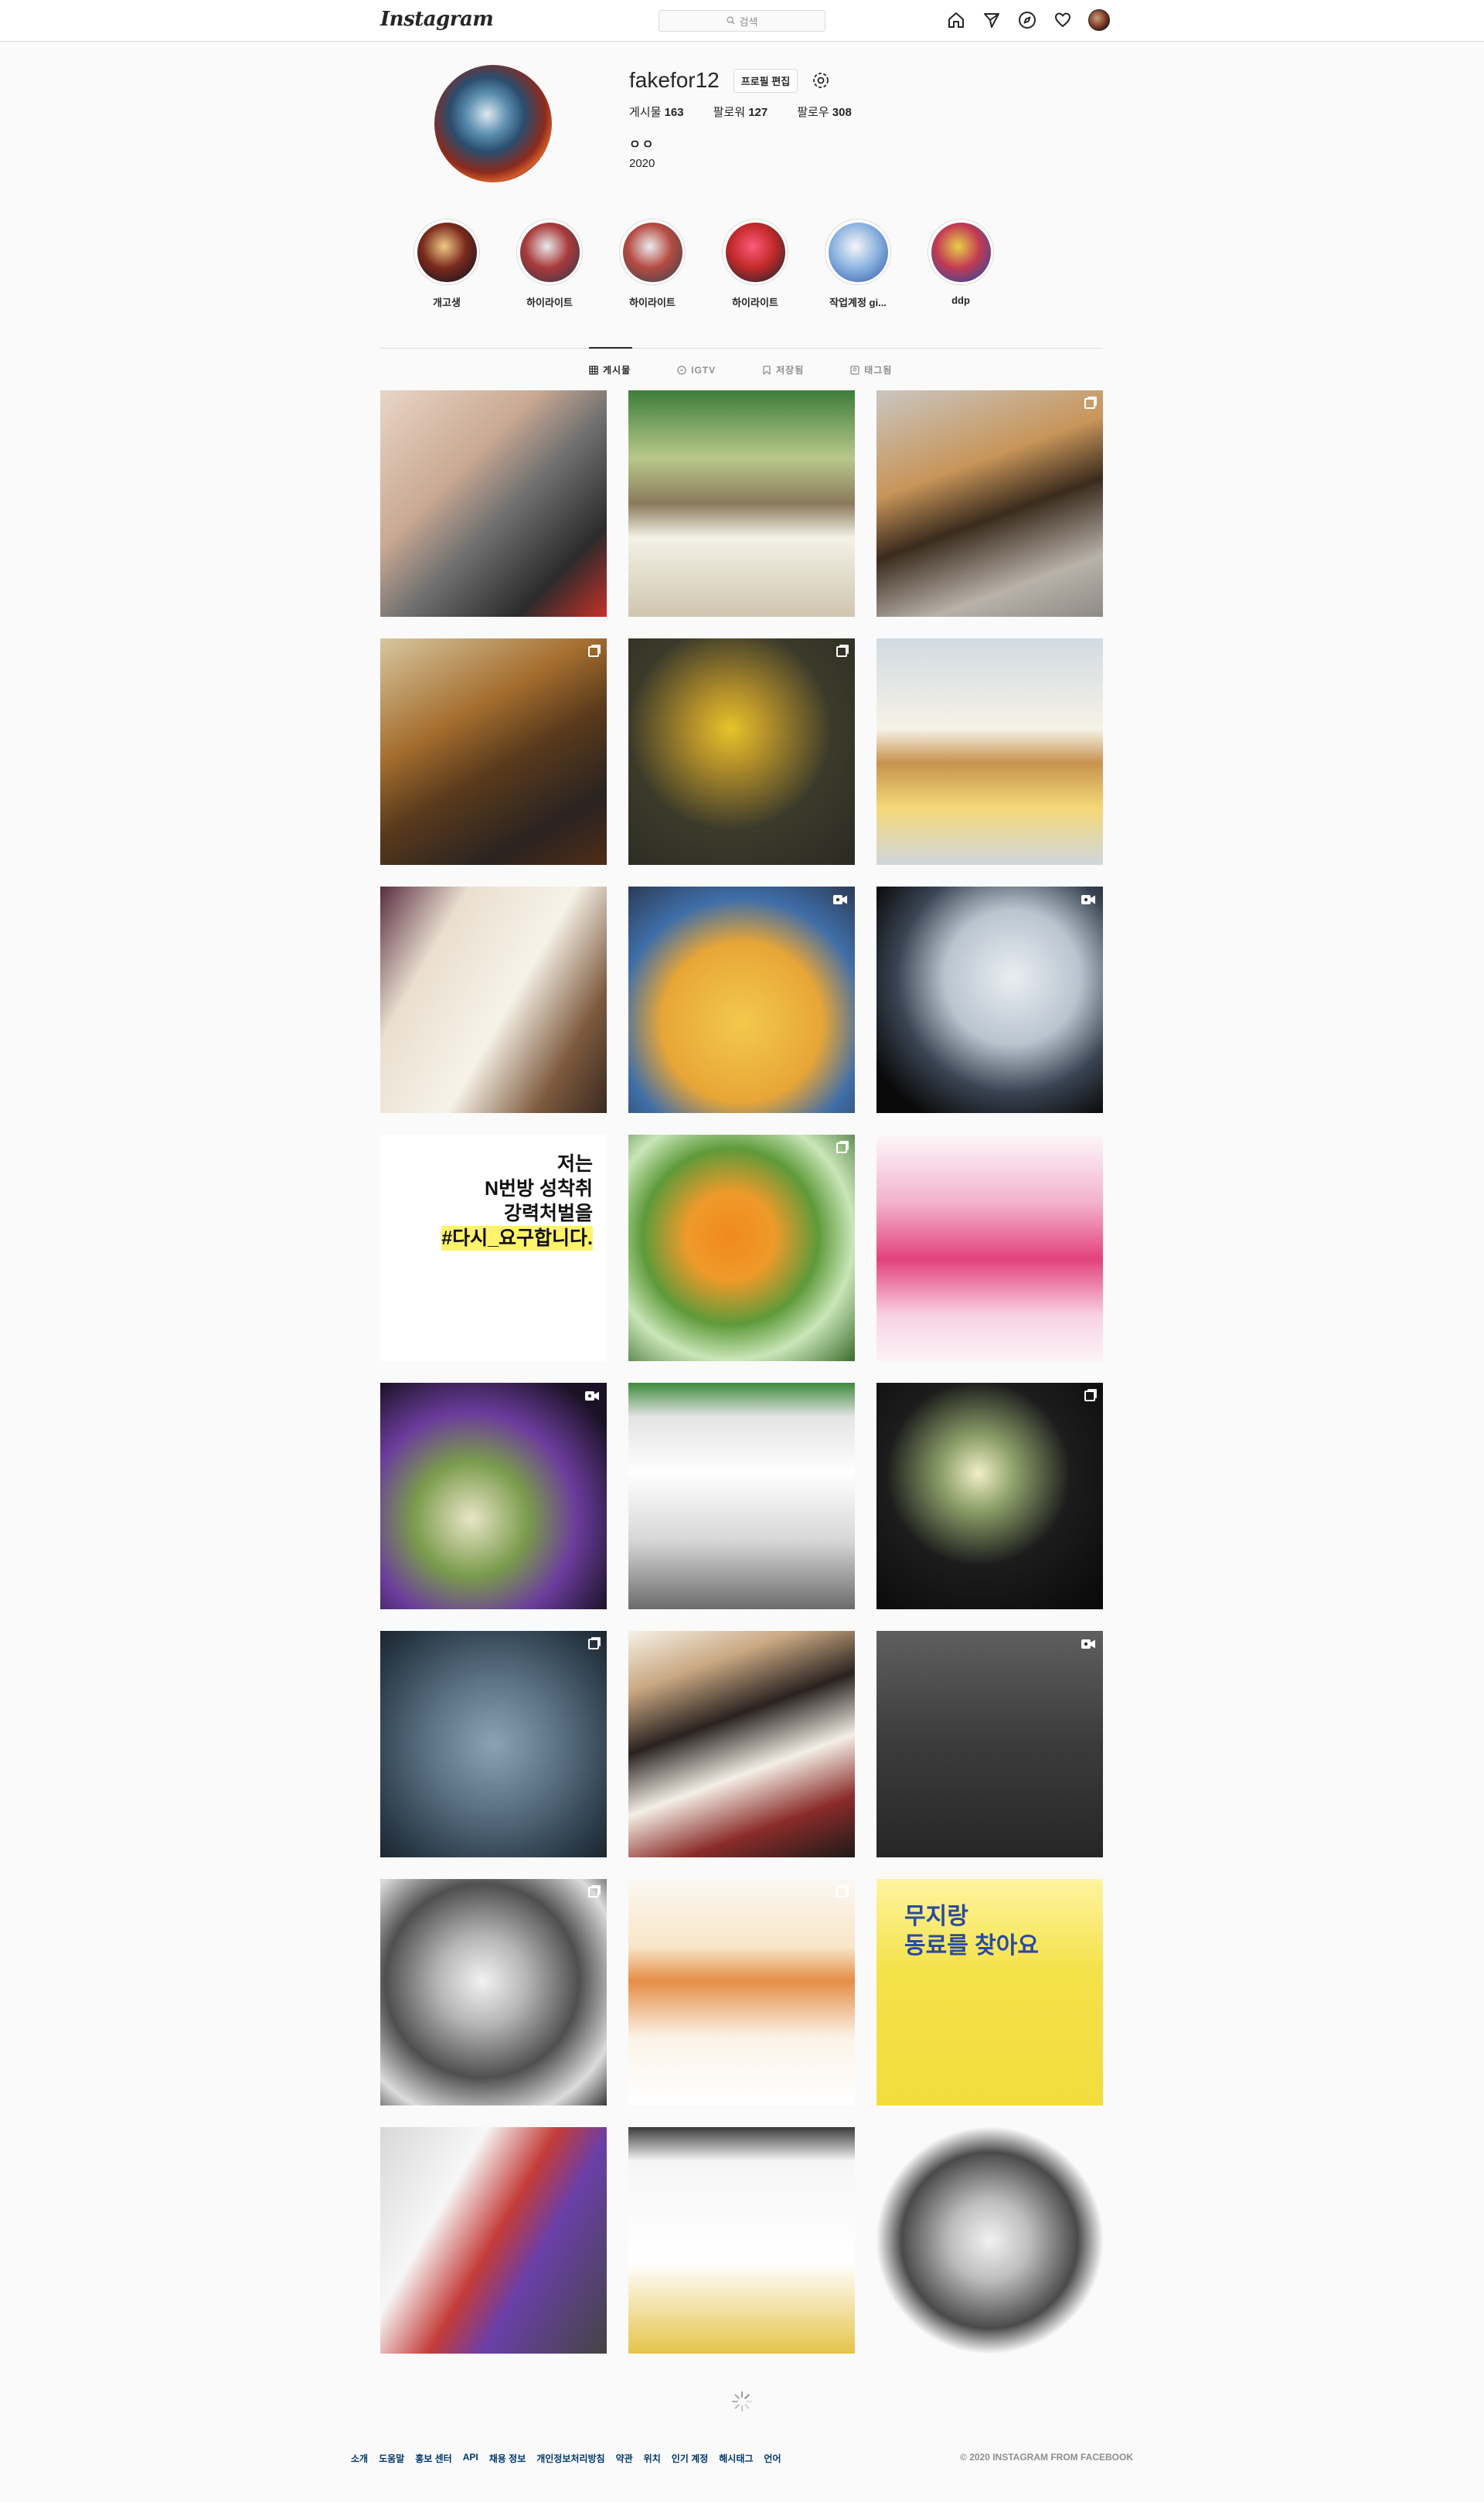 This screenshot has width=1484, height=2502. I want to click on post-thumbnail: 무지랑 동료를 찾아요, so click(989, 1992).